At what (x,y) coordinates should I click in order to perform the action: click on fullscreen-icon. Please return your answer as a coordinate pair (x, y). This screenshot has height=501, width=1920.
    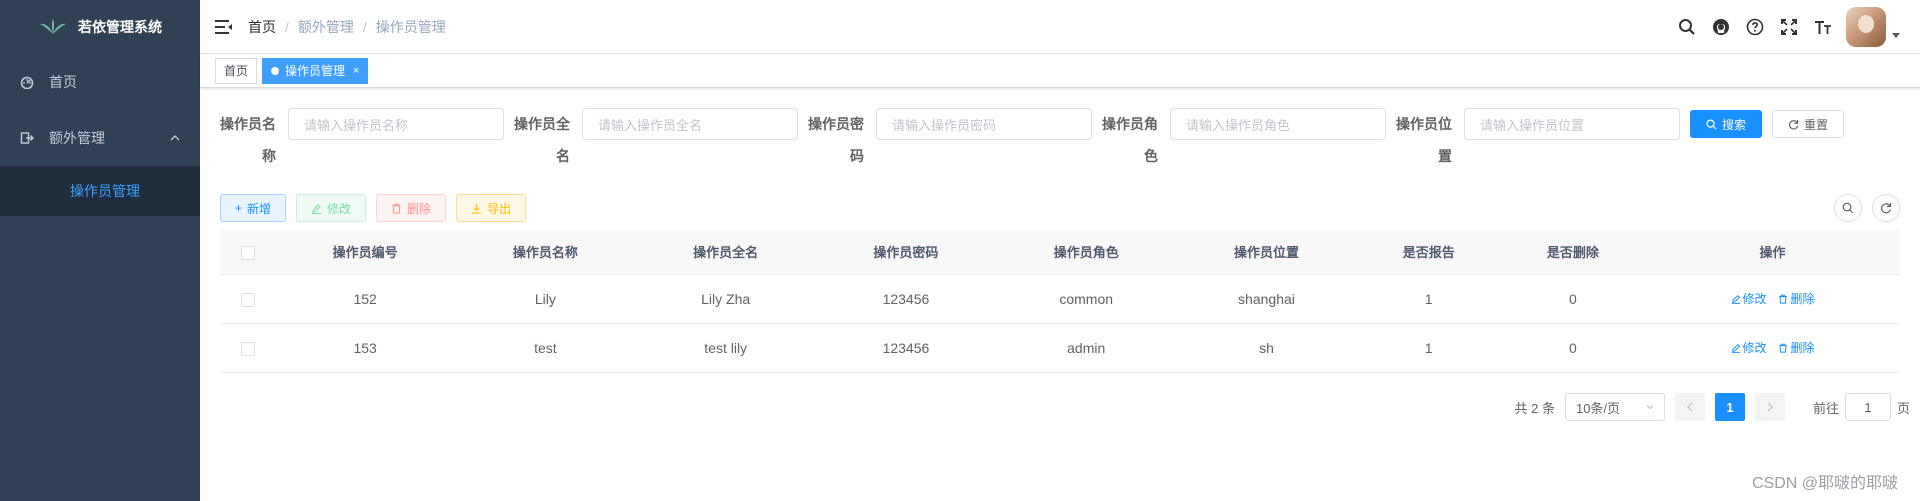
    Looking at the image, I should click on (1789, 26).